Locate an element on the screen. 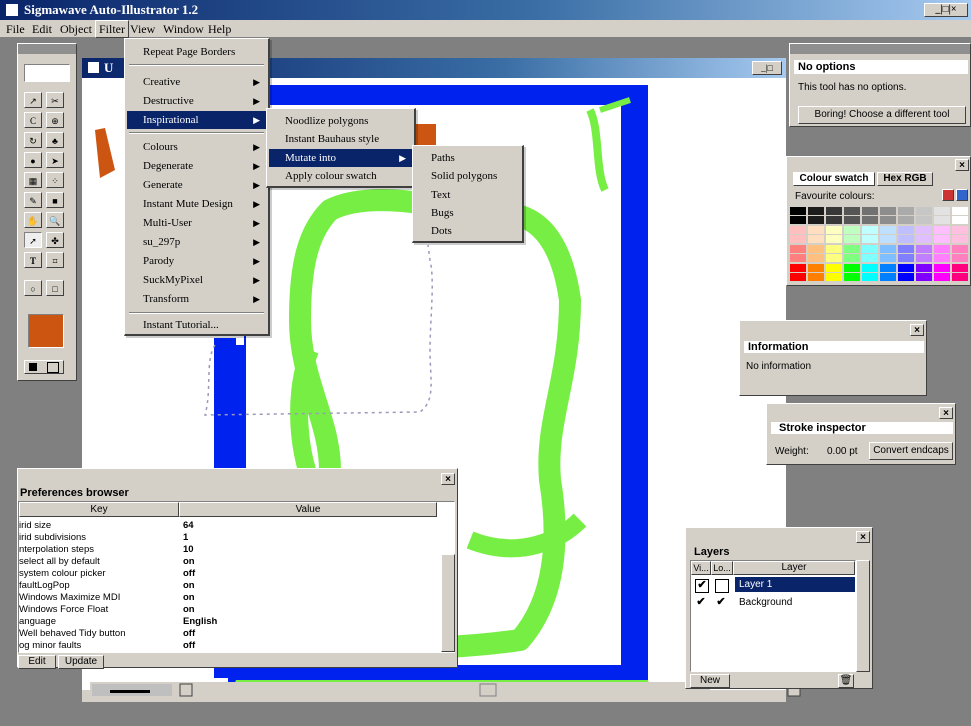  preferences-scrollbar is located at coordinates (448, 603).